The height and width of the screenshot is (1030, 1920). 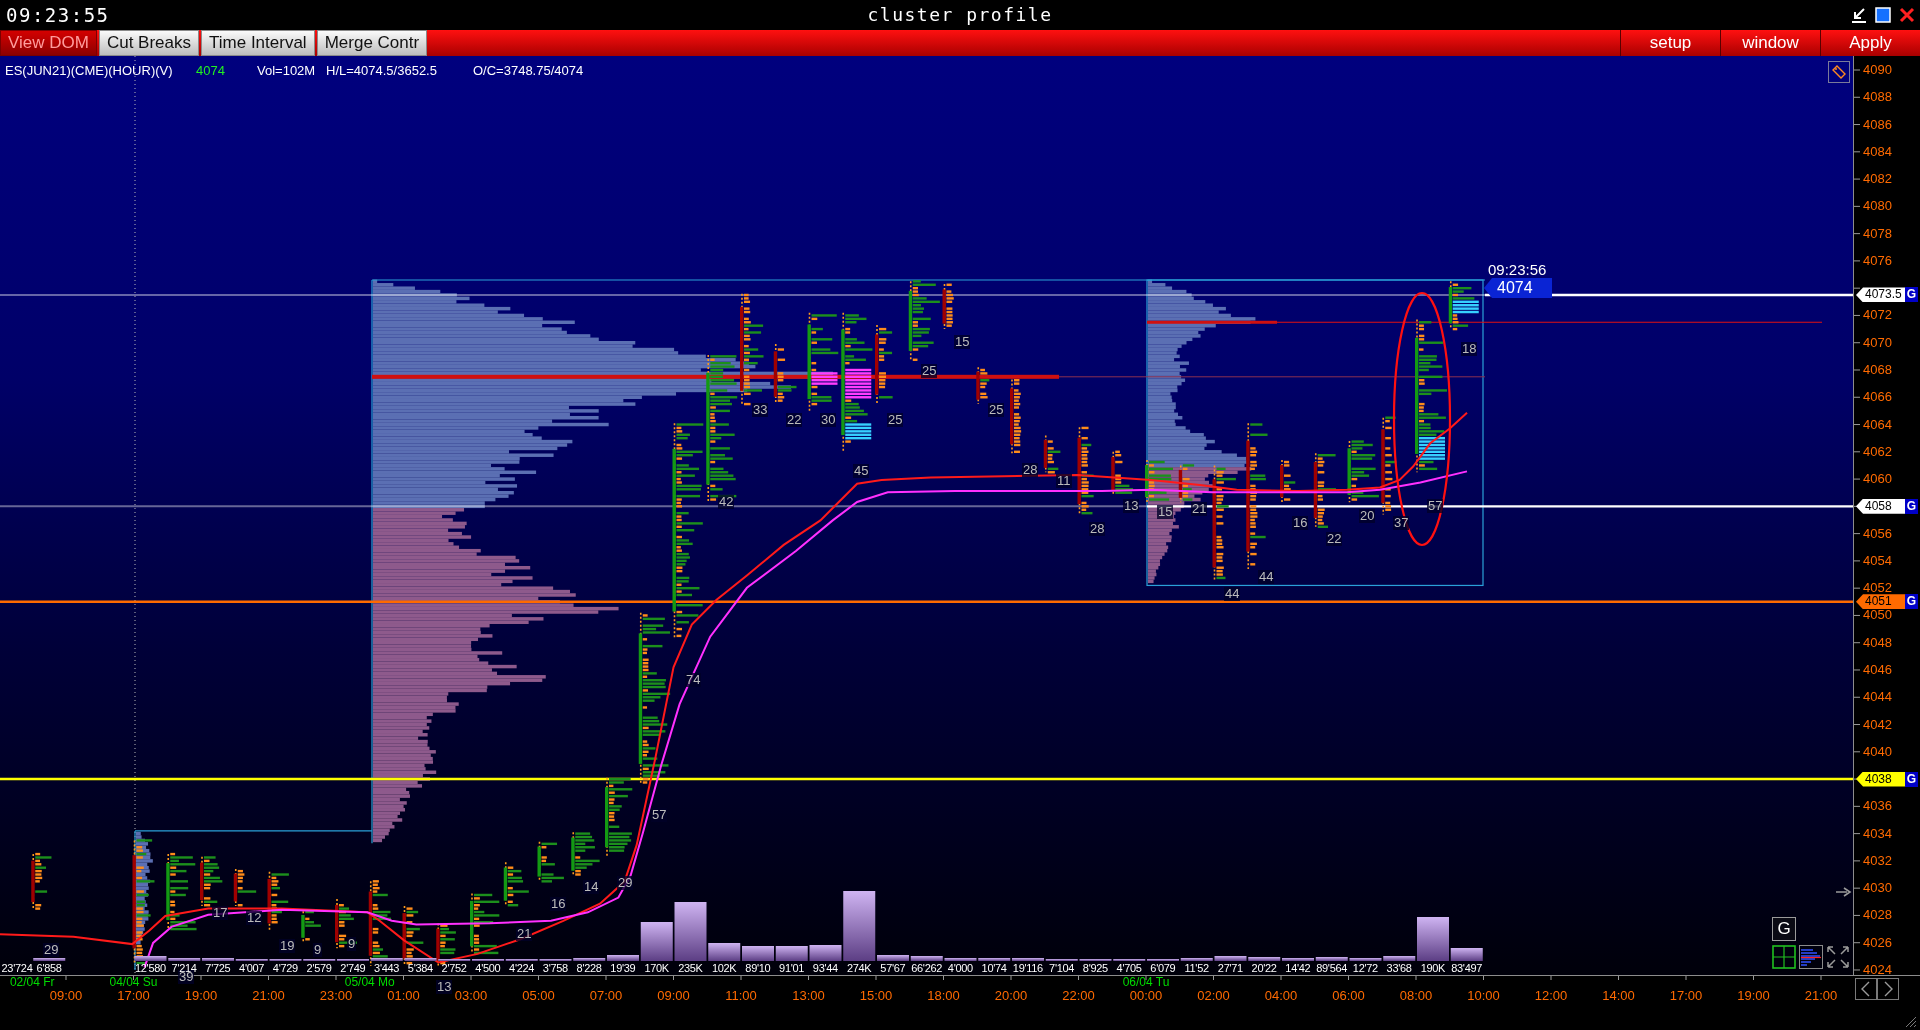 I want to click on price-tick: 4070, so click(x=1877, y=342).